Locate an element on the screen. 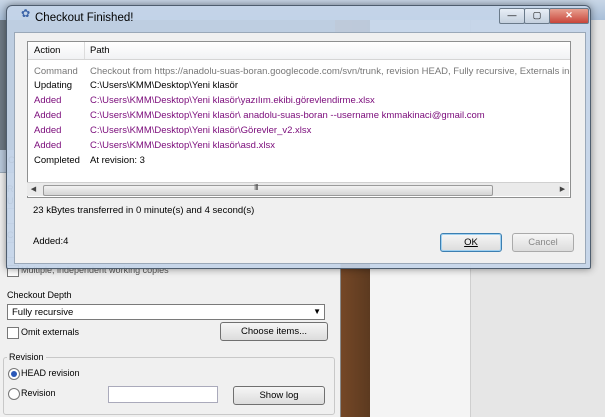 Image resolution: width=605 pixels, height=417 pixels. row-action: Command is located at coordinates (56, 71).